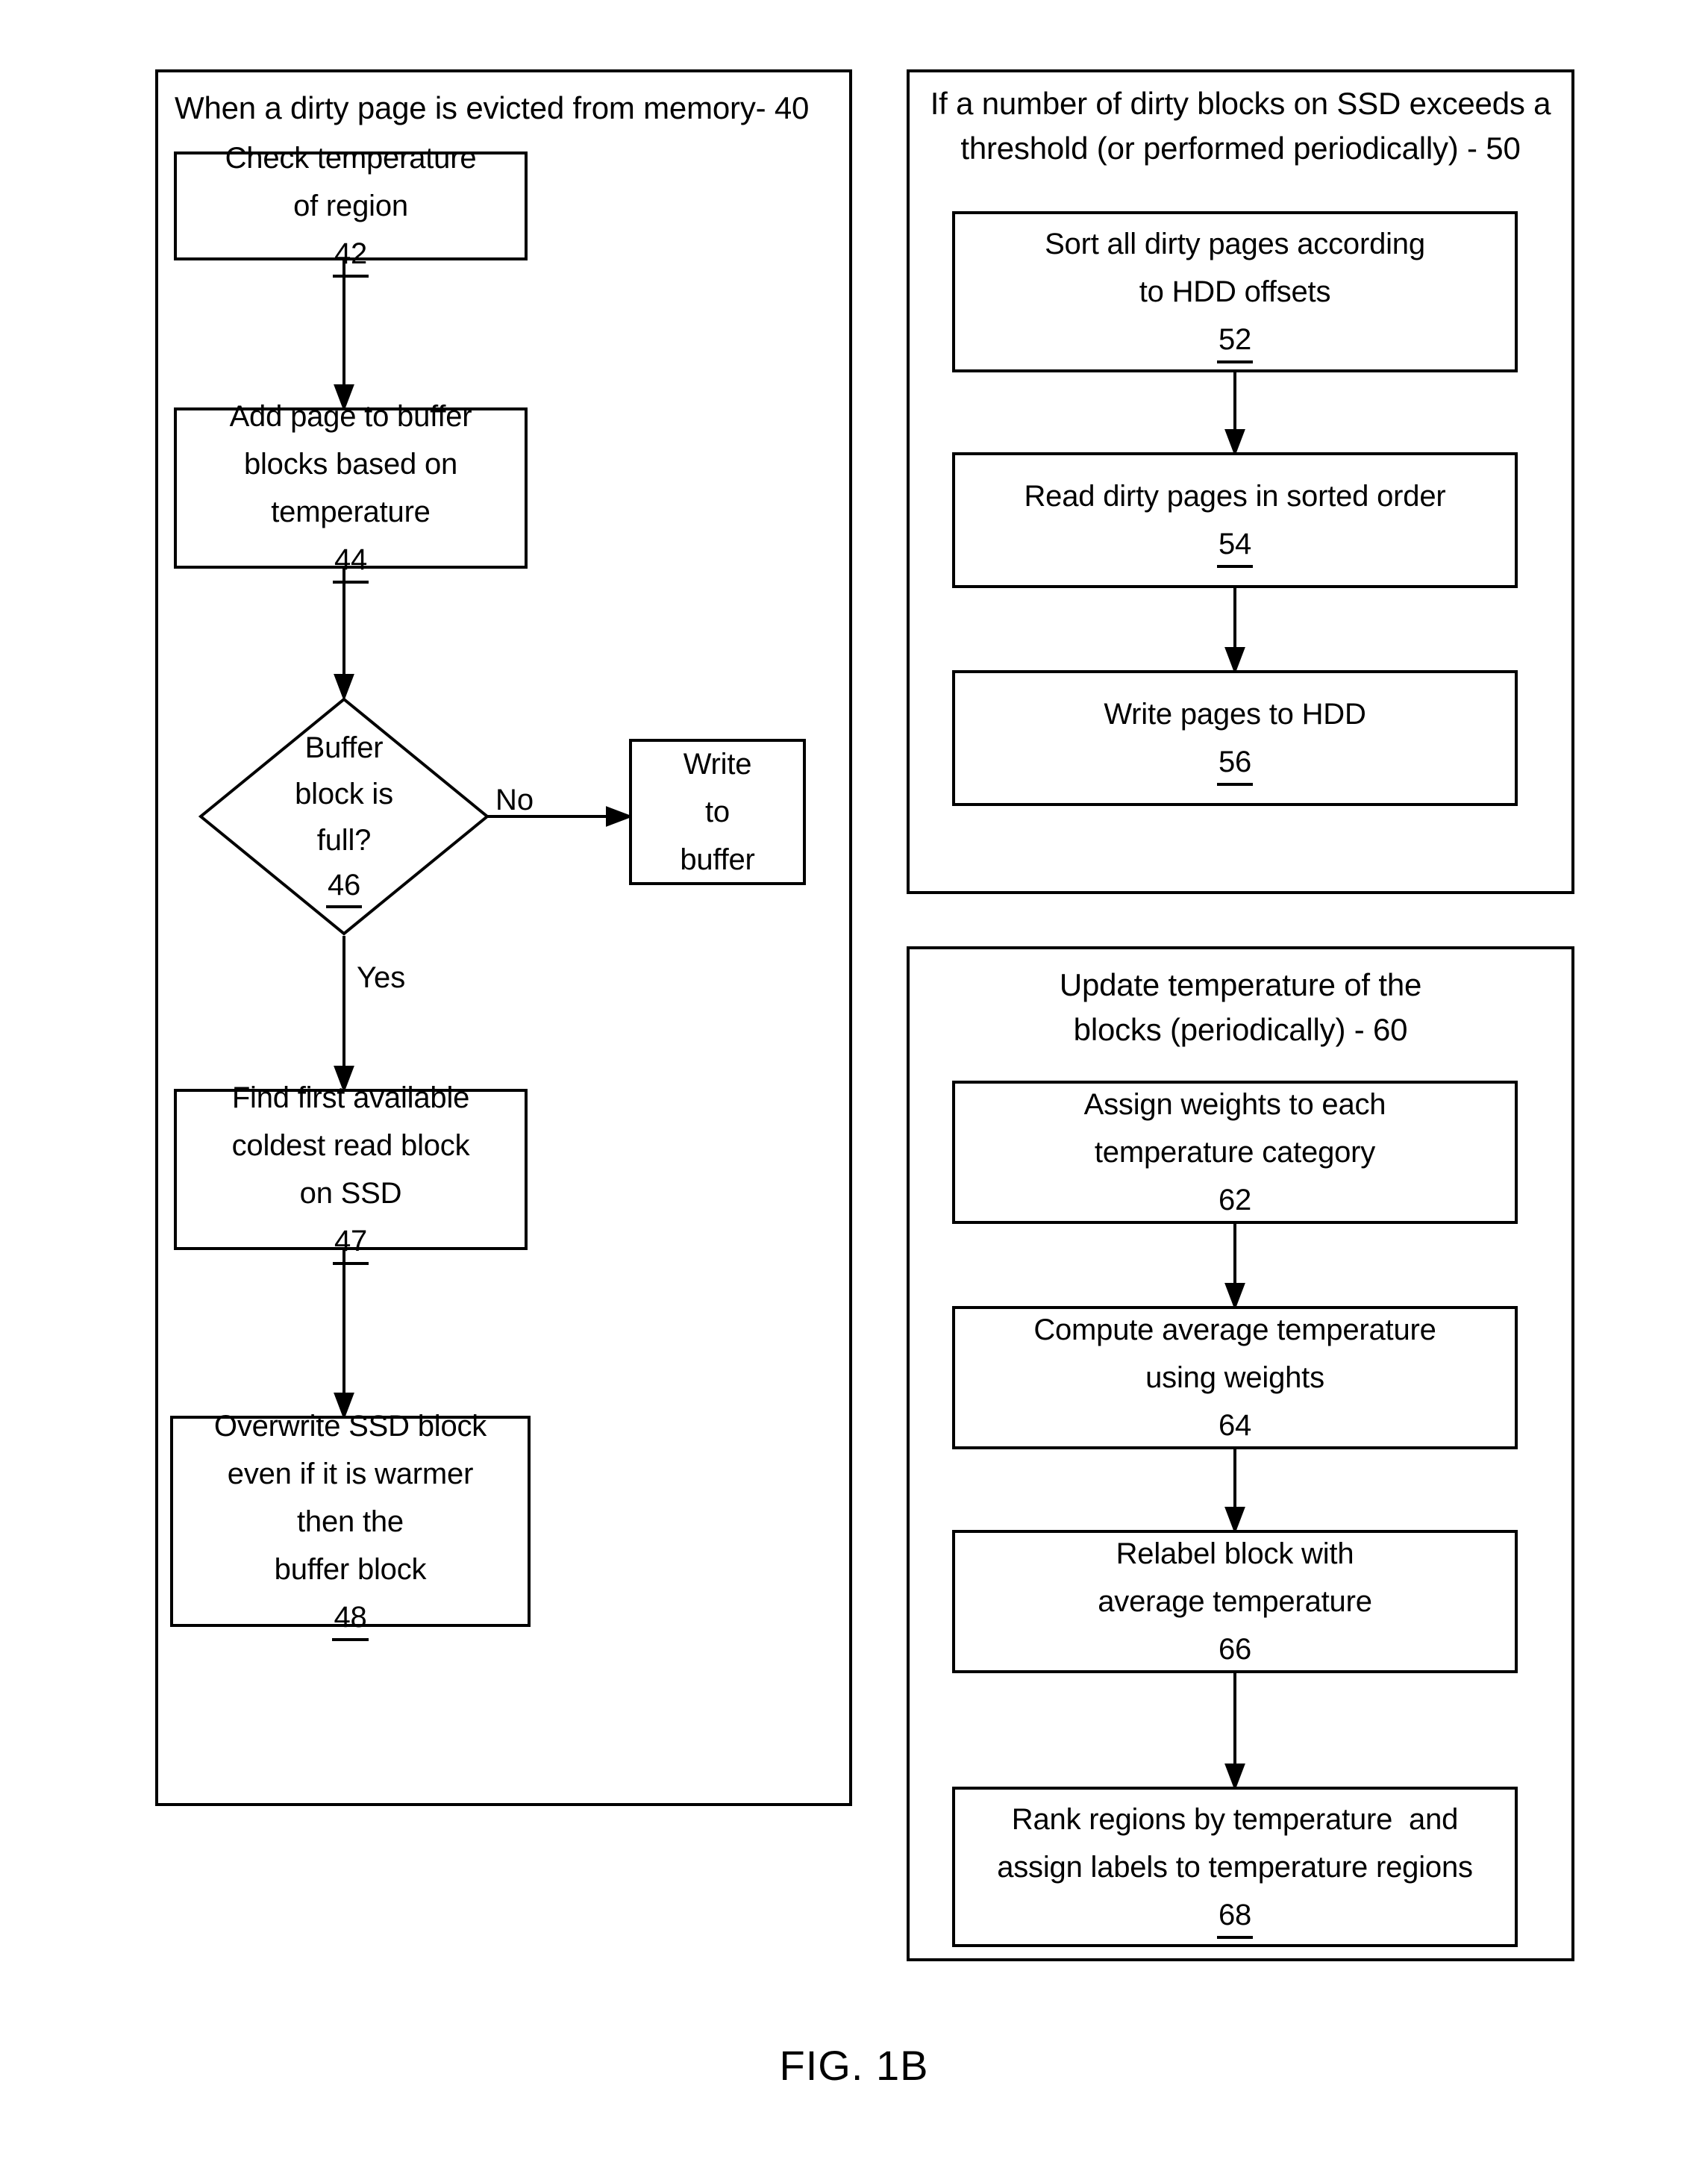 This screenshot has width=1708, height=2168. I want to click on panel-60-title-line-2: blocks (periodically) - 60, so click(1240, 1029).